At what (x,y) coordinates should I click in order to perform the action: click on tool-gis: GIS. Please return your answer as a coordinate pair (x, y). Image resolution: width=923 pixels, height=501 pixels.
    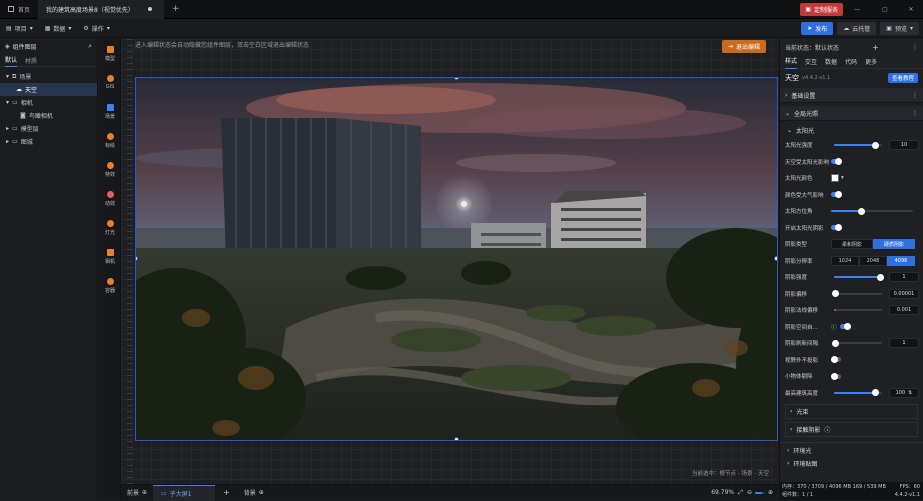
    Looking at the image, I should click on (110, 82).